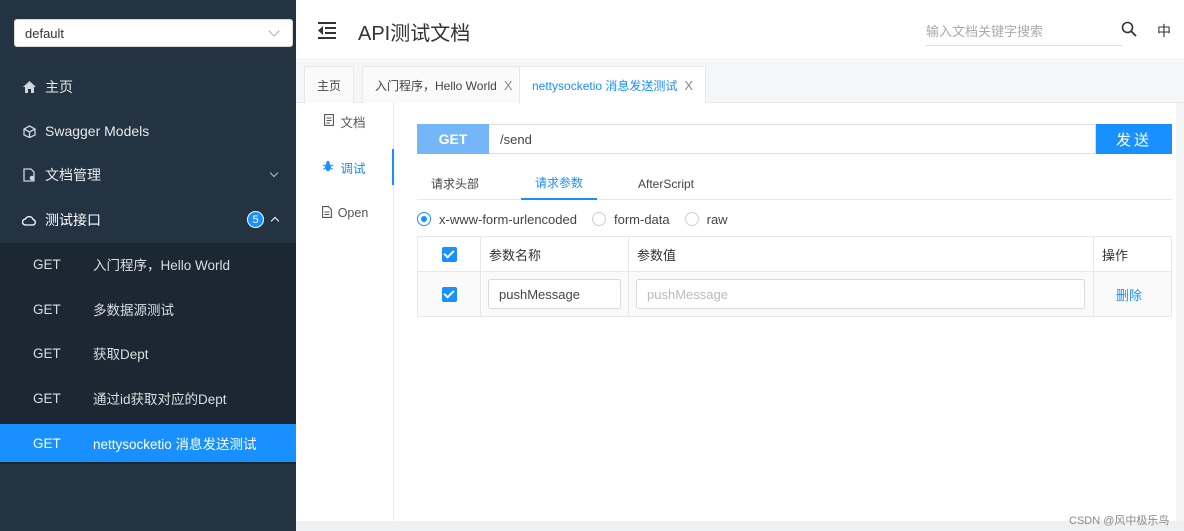 This screenshot has height=531, width=1184. What do you see at coordinates (275, 221) in the screenshot?
I see `chevron-up-icon` at bounding box center [275, 221].